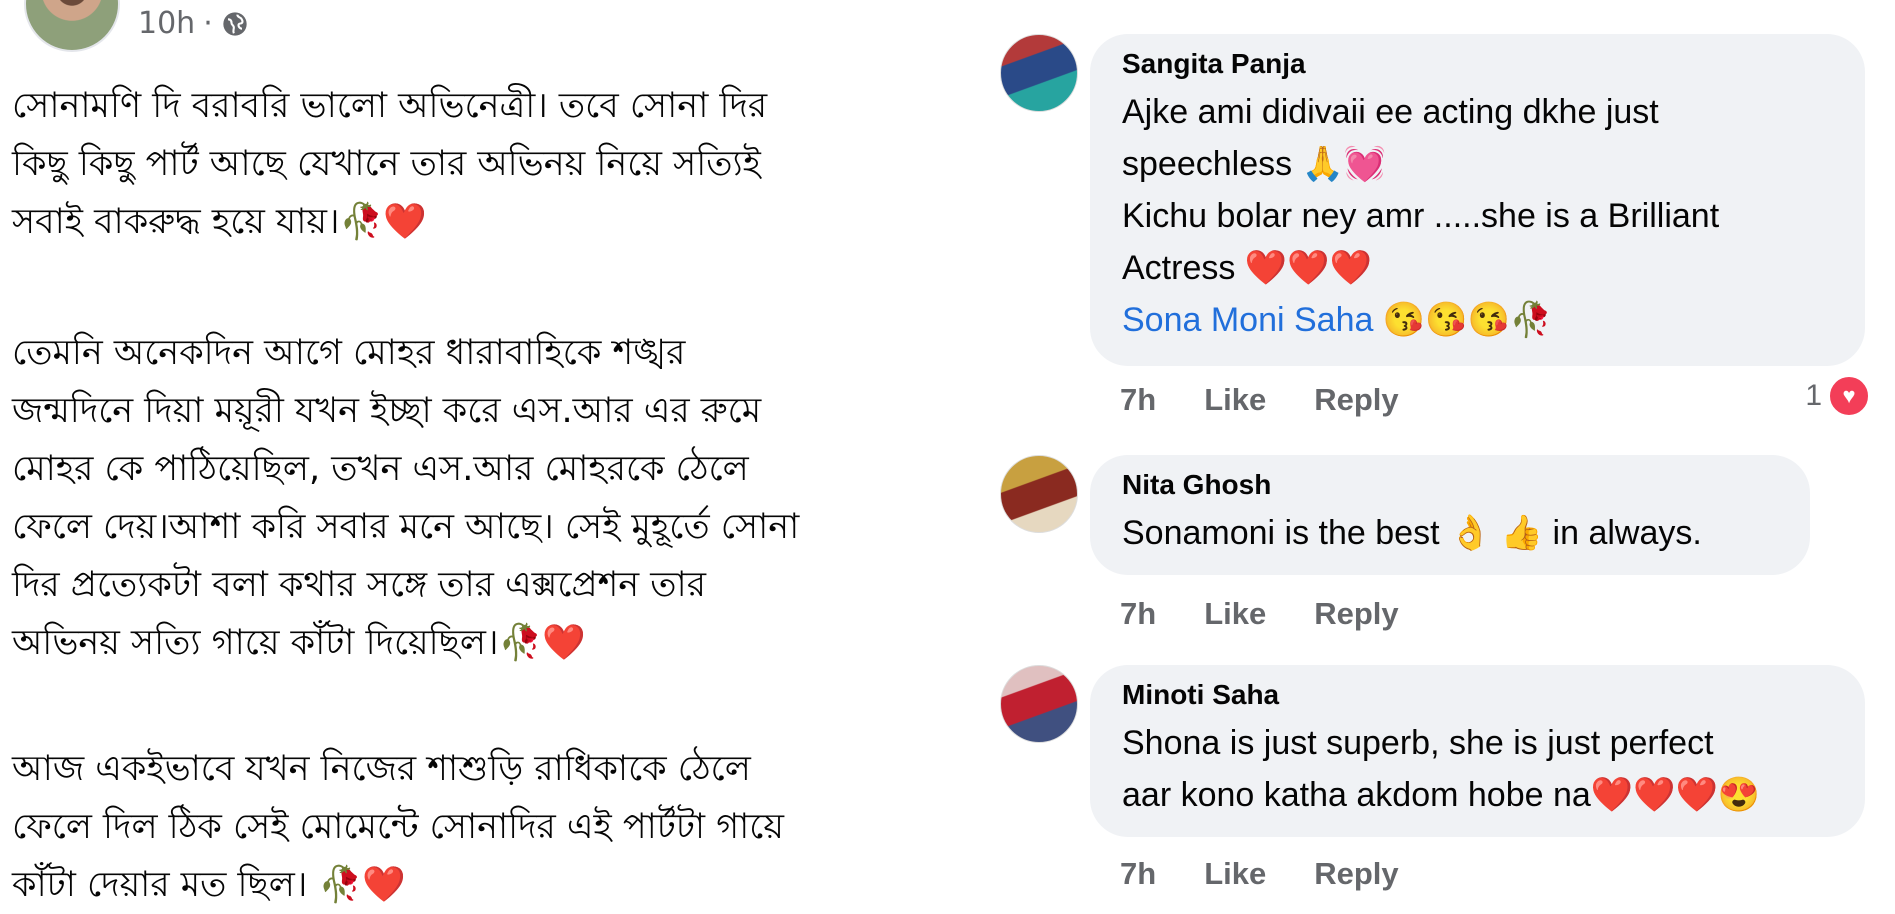  What do you see at coordinates (166, 23) in the screenshot?
I see `post-time: 10h` at bounding box center [166, 23].